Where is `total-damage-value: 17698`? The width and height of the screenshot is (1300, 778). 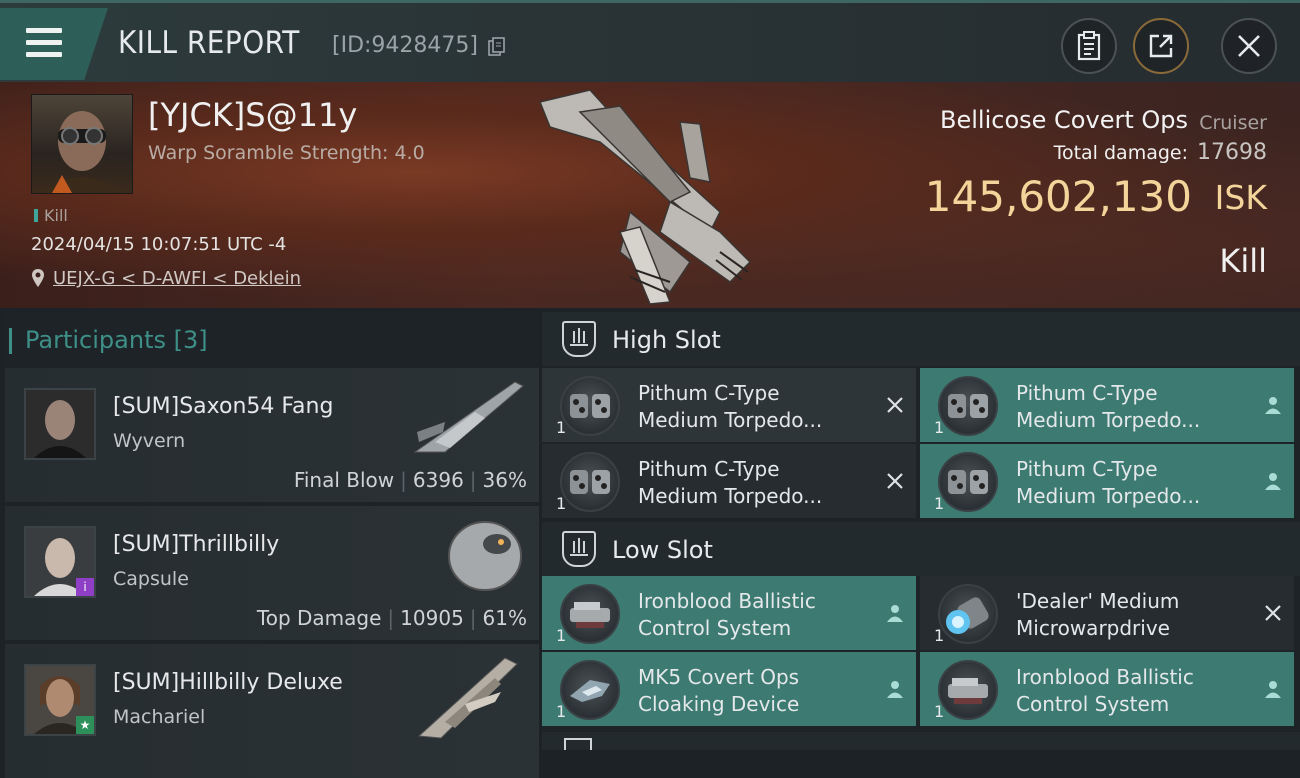
total-damage-value: 17698 is located at coordinates (1232, 152).